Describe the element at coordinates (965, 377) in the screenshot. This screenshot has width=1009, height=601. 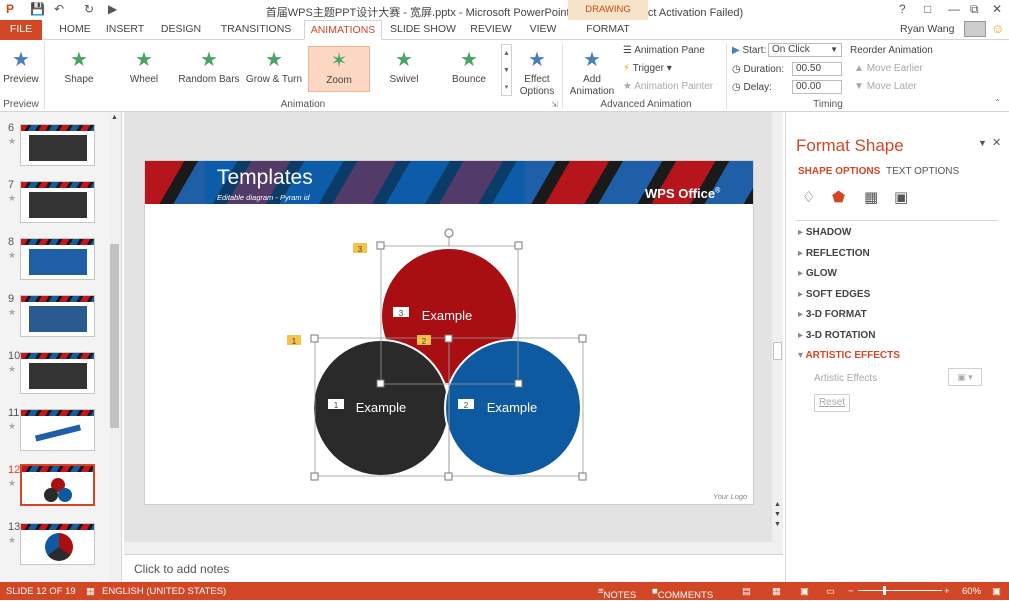
I see `artistic-effects-dropdown: ▣ ▾` at that location.